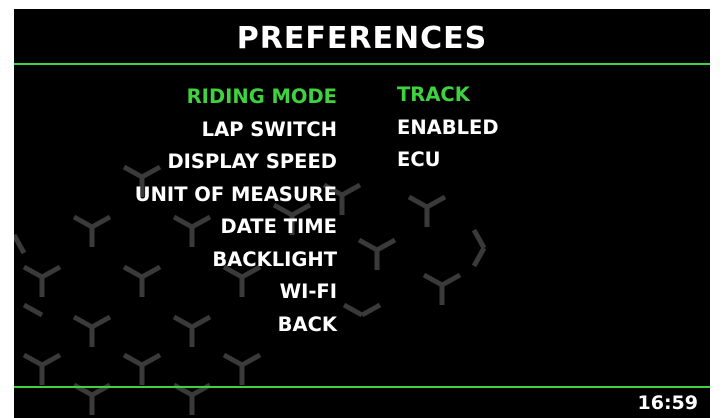 Image resolution: width=727 pixels, height=418 pixels. Describe the element at coordinates (175, 325) in the screenshot. I see `menu-item-back: BACK` at that location.